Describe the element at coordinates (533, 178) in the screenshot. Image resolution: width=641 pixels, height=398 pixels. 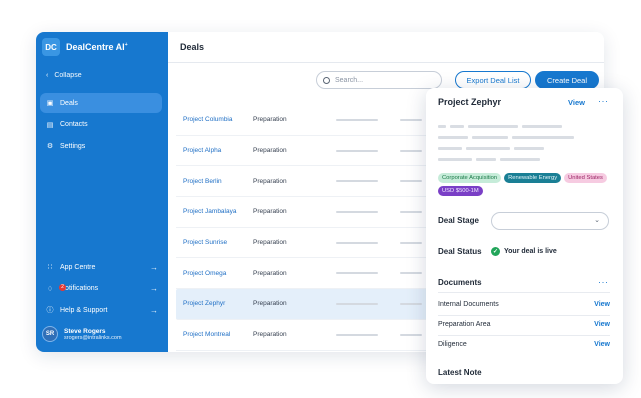
I see `tag: Renewable Energy` at that location.